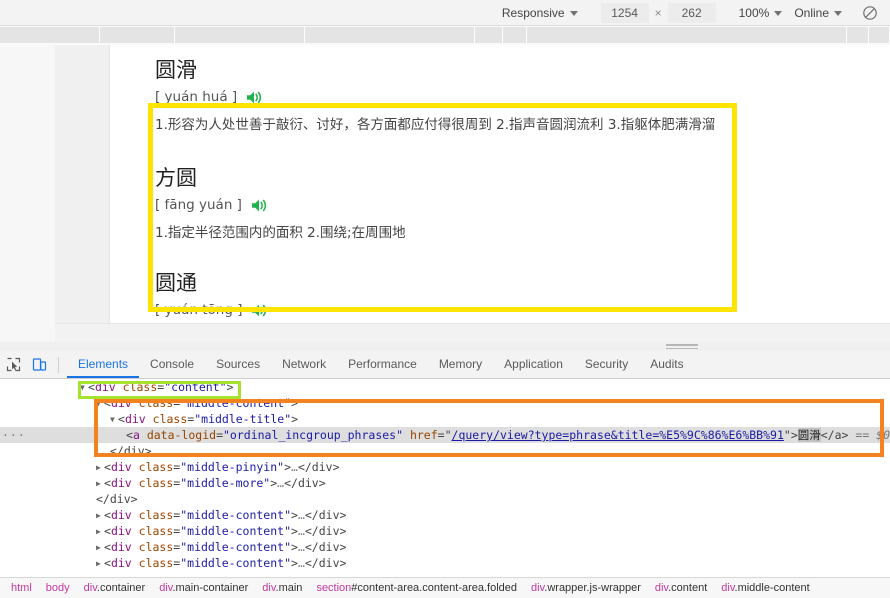 This screenshot has height=598, width=890. I want to click on dom-node-middle-content-4: ▶ <div class="middle-content">…</div>, so click(445, 547).